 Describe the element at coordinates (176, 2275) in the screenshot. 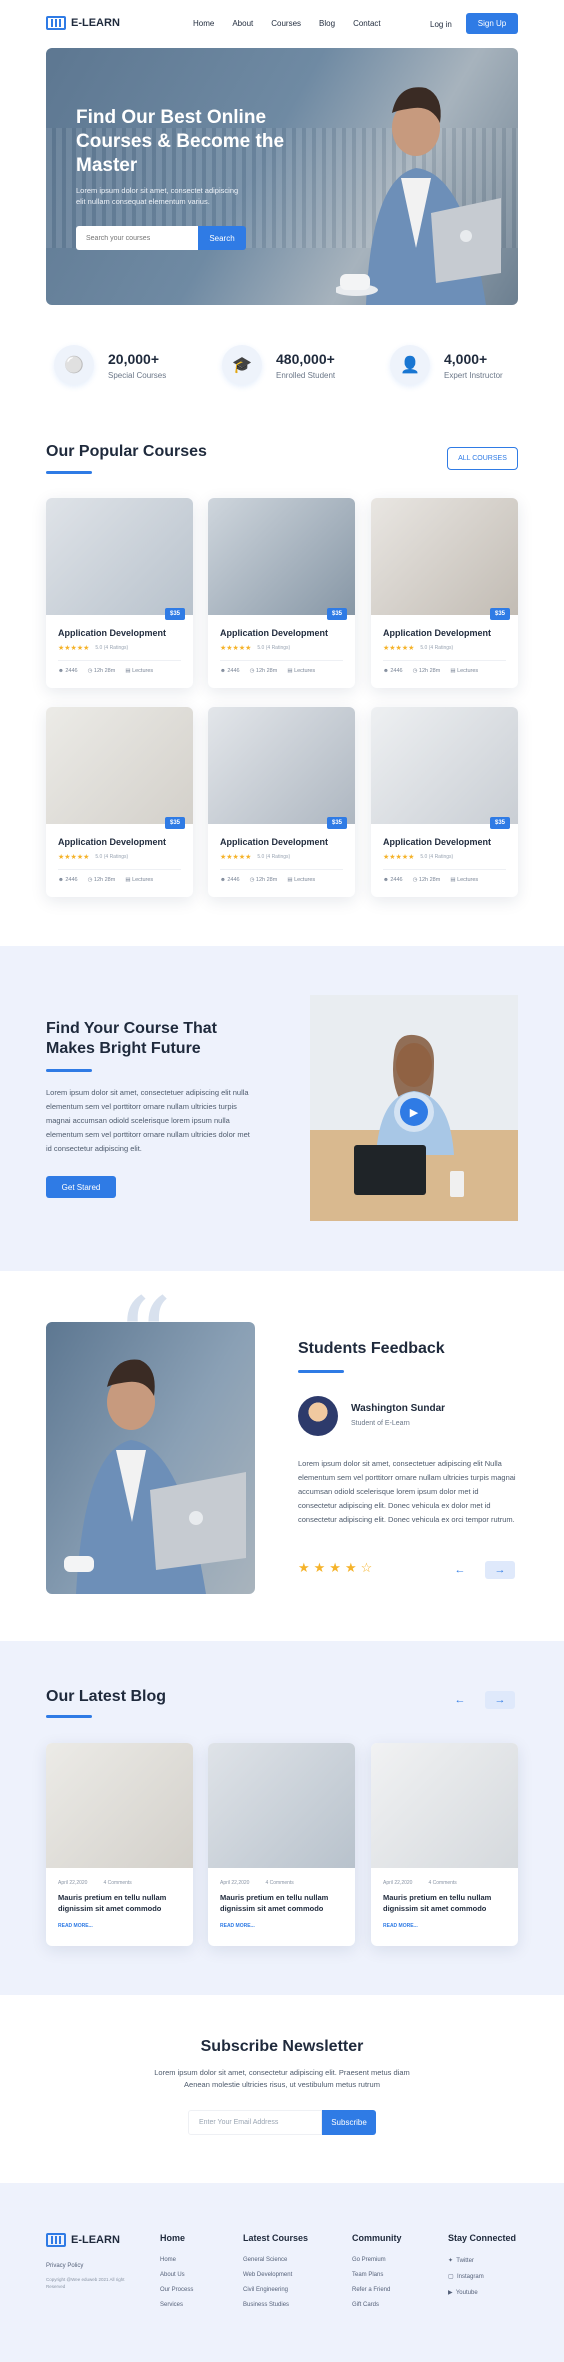

I see `footer-link: About Us` at that location.